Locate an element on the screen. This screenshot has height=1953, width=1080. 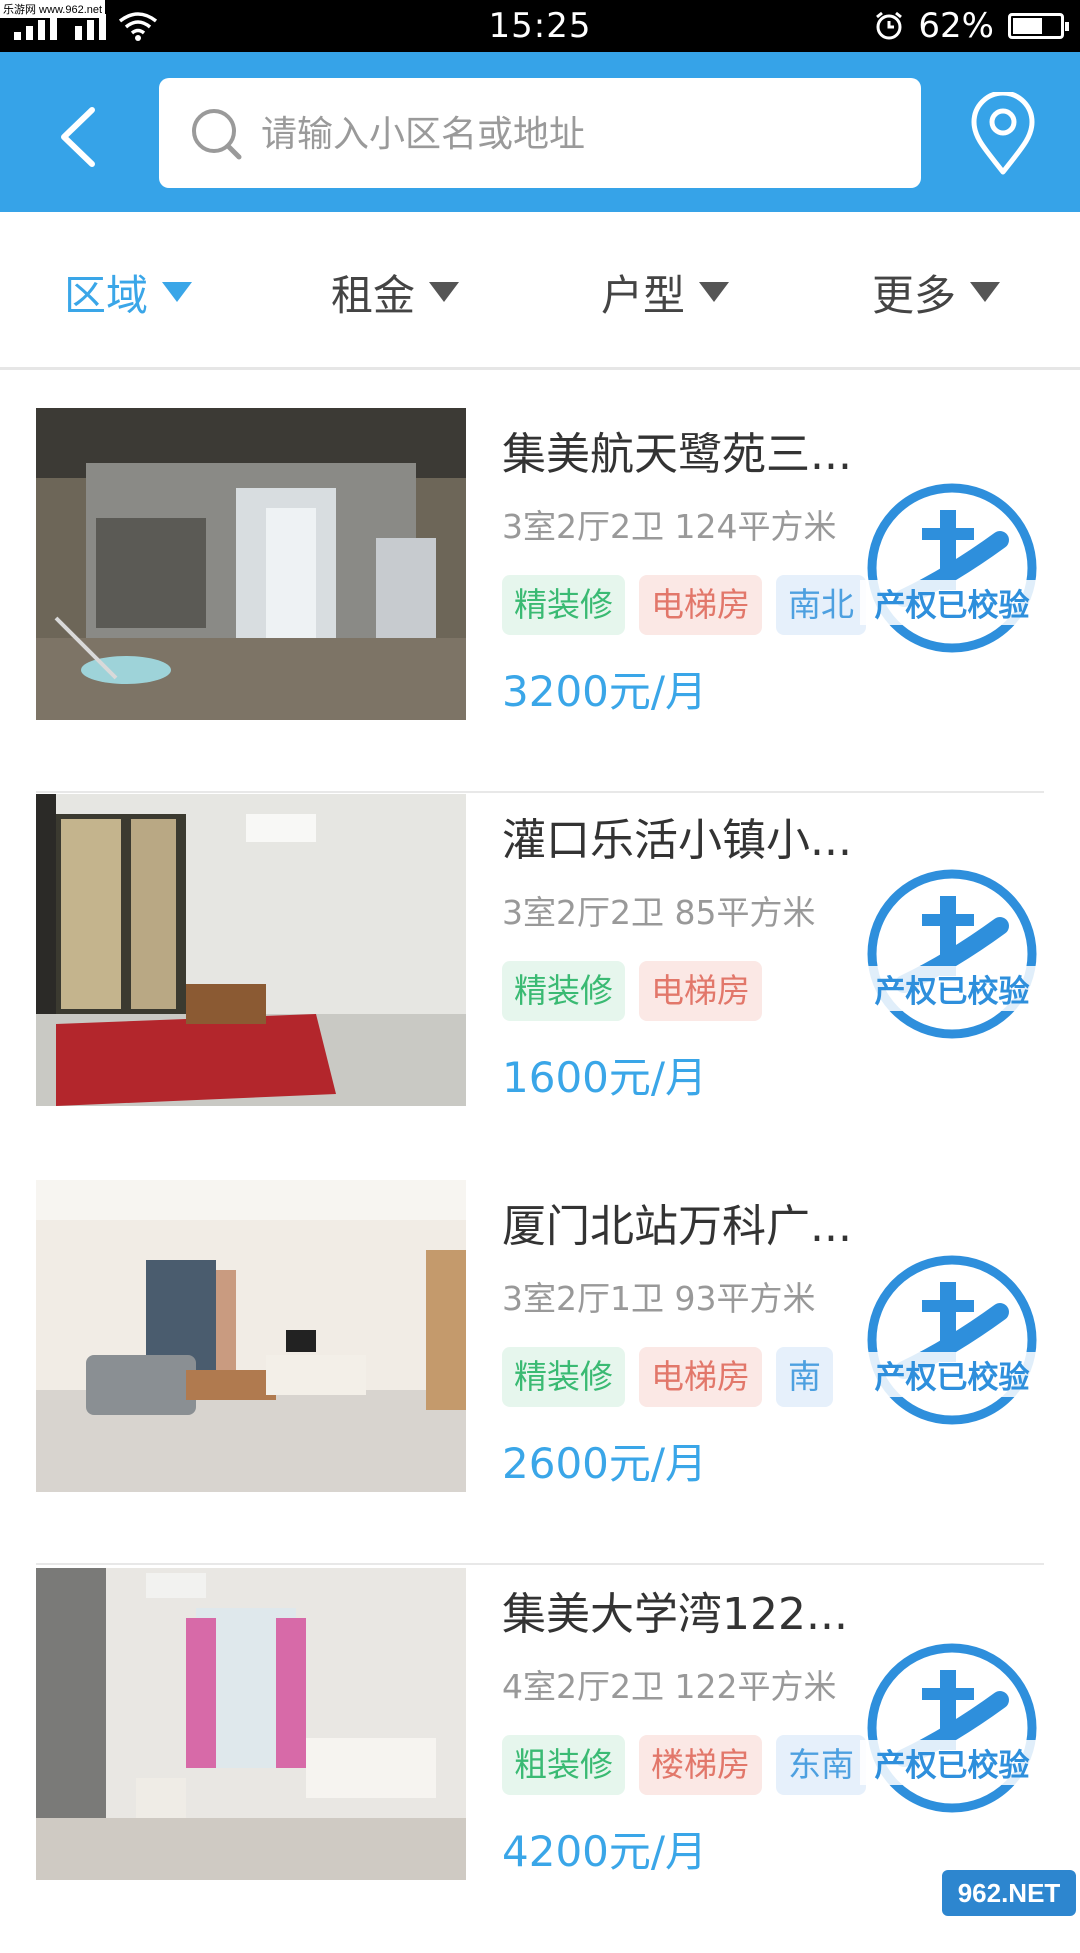
location-pin-icon is located at coordinates (1003, 134).